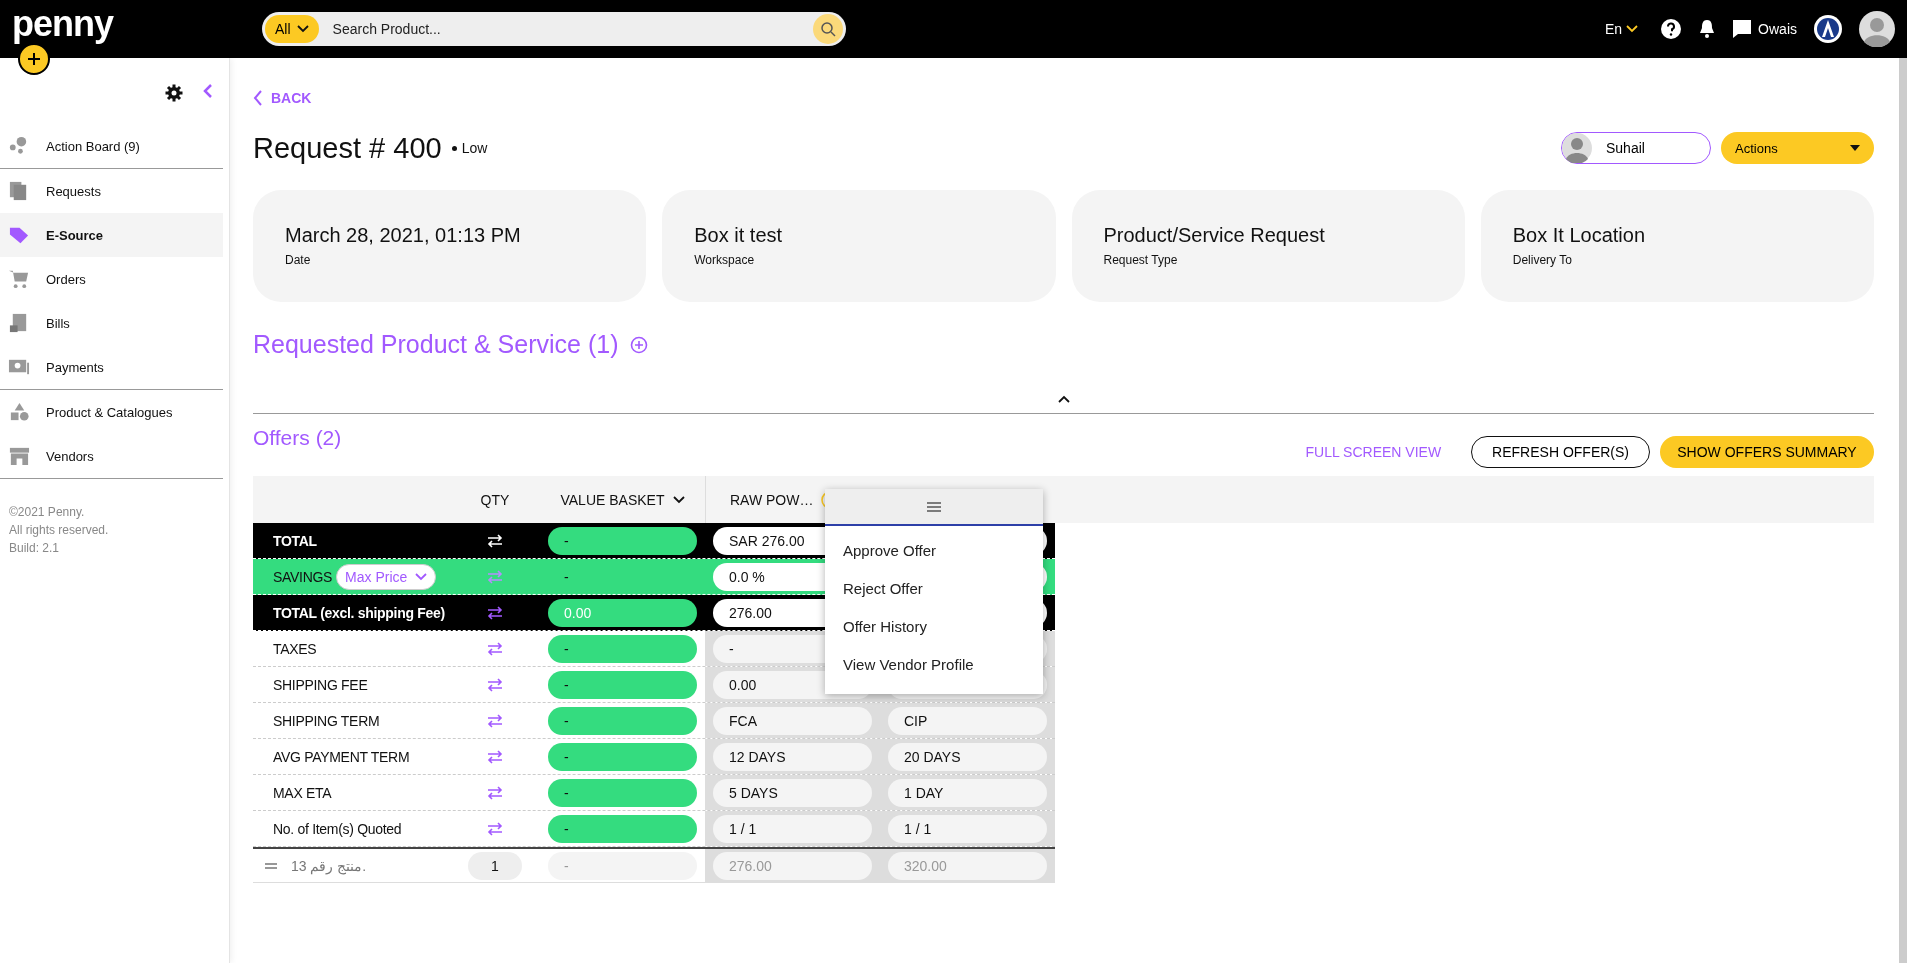  What do you see at coordinates (967, 792) in the screenshot?
I see `value-pill: 1 DAY` at bounding box center [967, 792].